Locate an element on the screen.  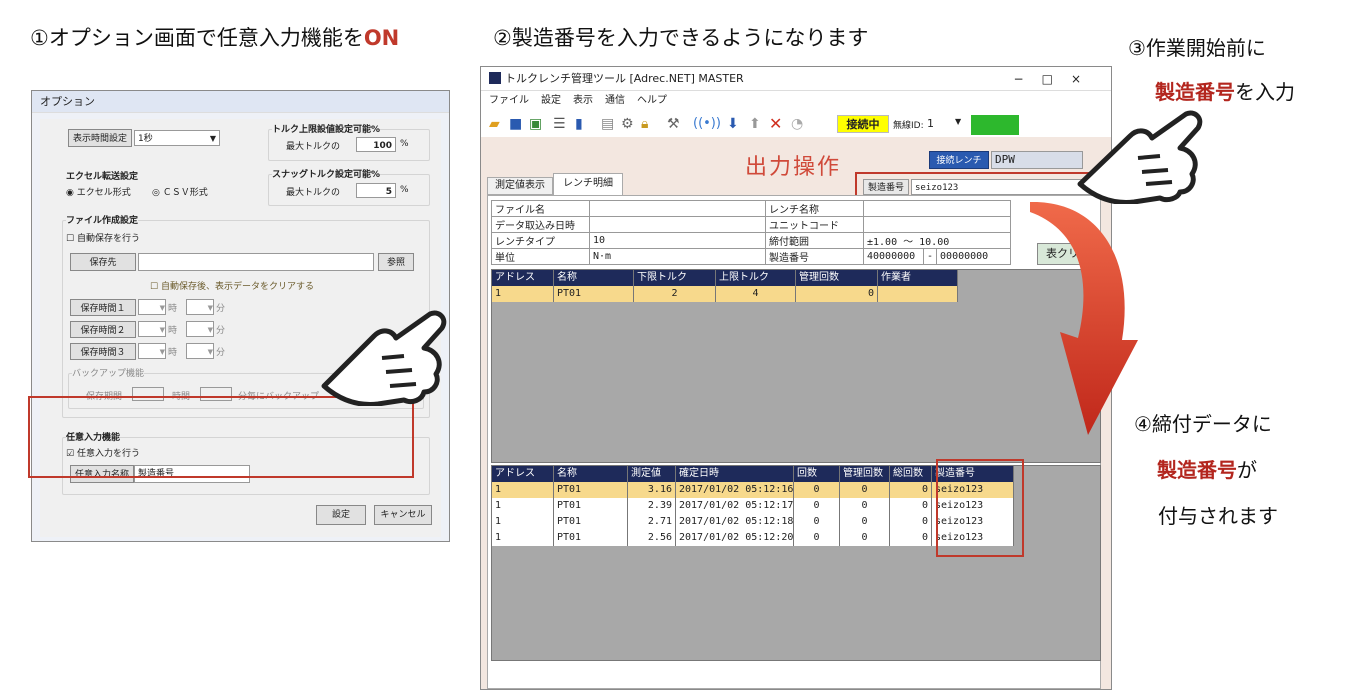
grid-cell: 2017/01/02 05:12:16 is located at coordinates (735, 490).